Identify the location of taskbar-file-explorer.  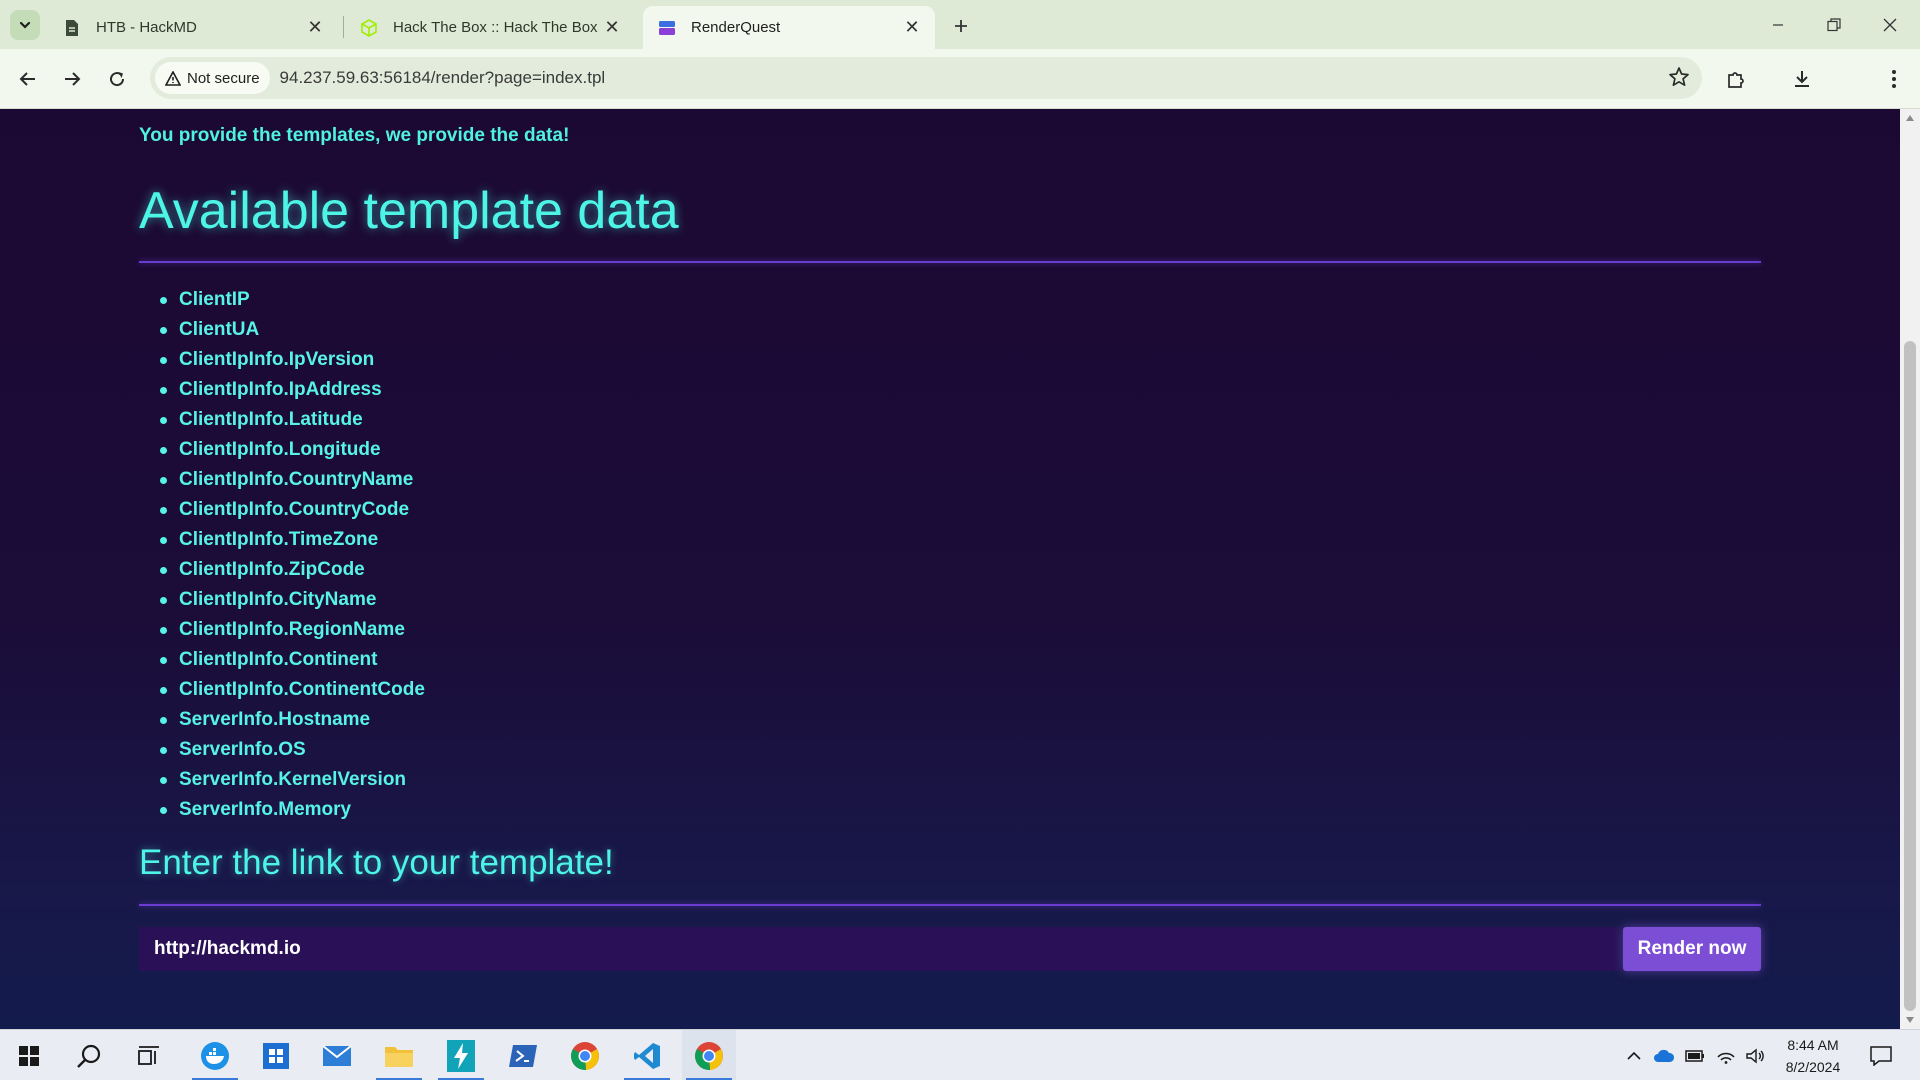
(399, 1055).